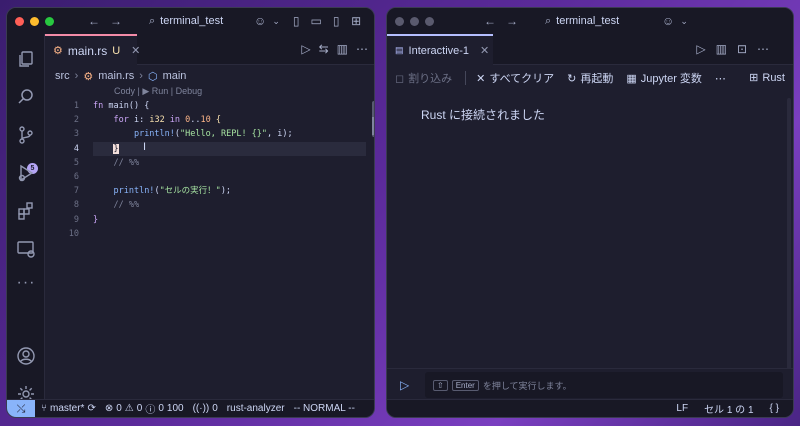 The height and width of the screenshot is (426, 800). I want to click on variables-button: ▦ Jupyter 変数, so click(664, 78).